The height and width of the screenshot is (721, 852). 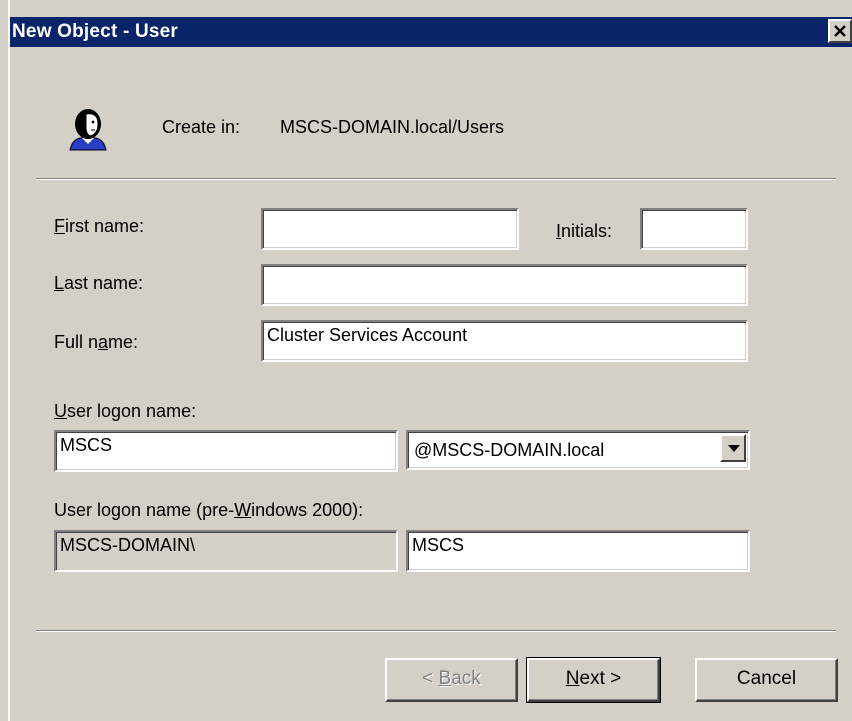 I want to click on separator-bottom, so click(x=436, y=631).